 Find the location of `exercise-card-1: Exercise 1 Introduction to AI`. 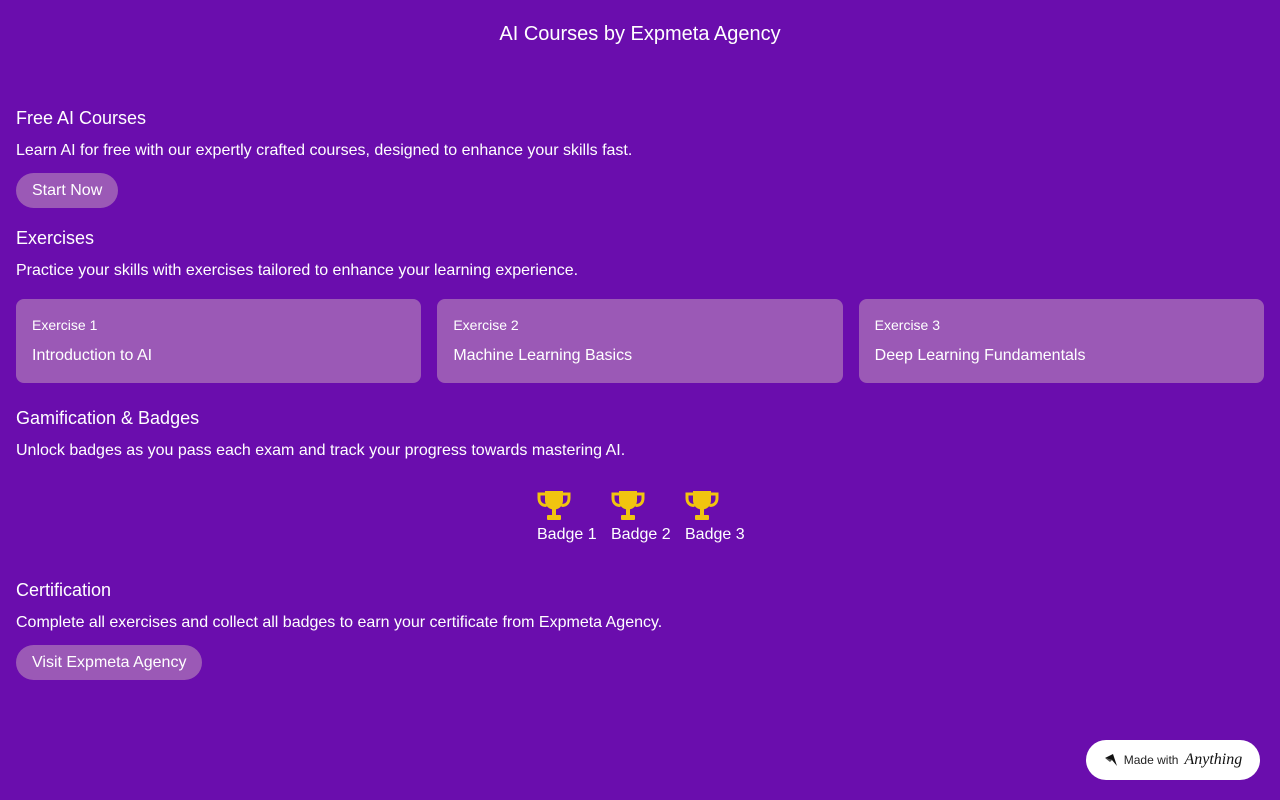

exercise-card-1: Exercise 1 Introduction to AI is located at coordinates (219, 341).